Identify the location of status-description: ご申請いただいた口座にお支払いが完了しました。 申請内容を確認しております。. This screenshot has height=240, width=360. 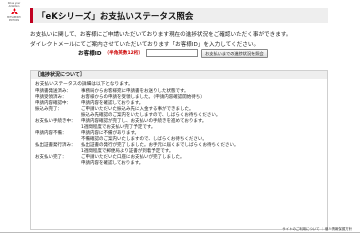
(133, 160).